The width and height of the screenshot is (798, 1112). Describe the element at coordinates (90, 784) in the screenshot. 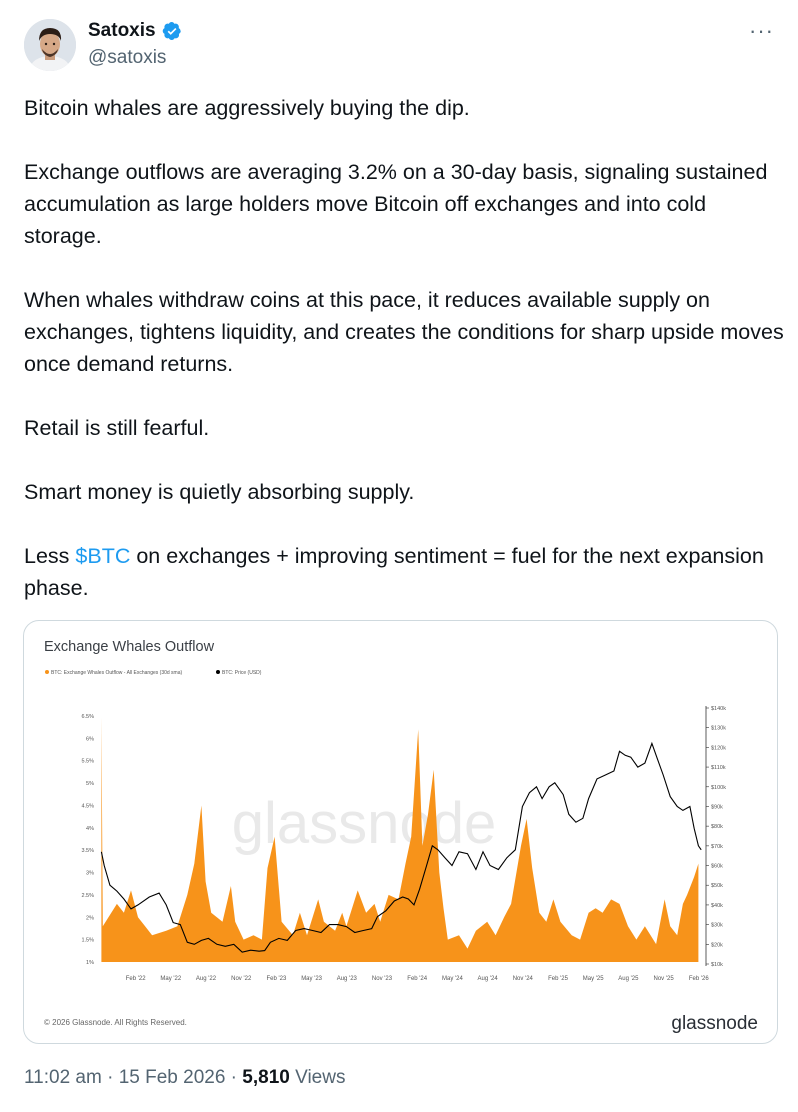

I see `left-axis-tick-label: 5%` at that location.